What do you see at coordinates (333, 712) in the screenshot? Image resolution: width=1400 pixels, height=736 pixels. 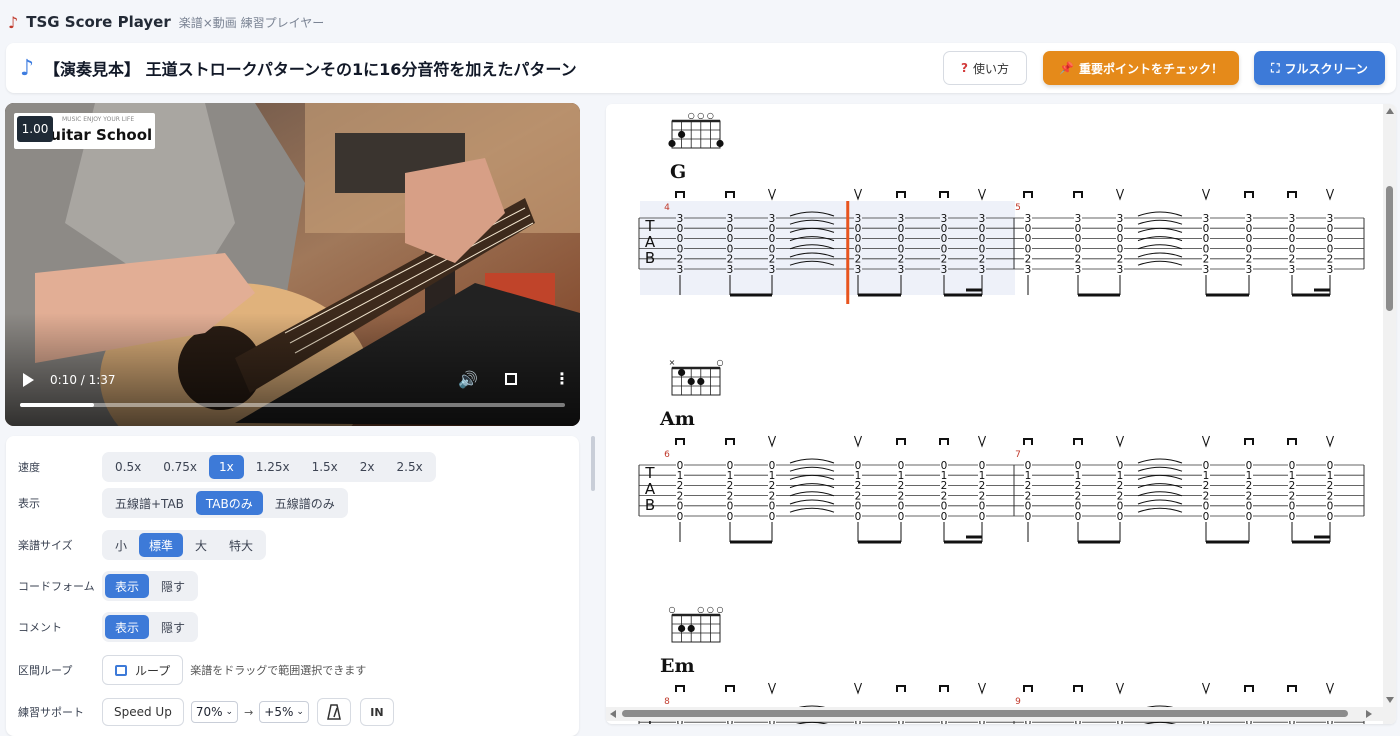 I see `metronome-button` at bounding box center [333, 712].